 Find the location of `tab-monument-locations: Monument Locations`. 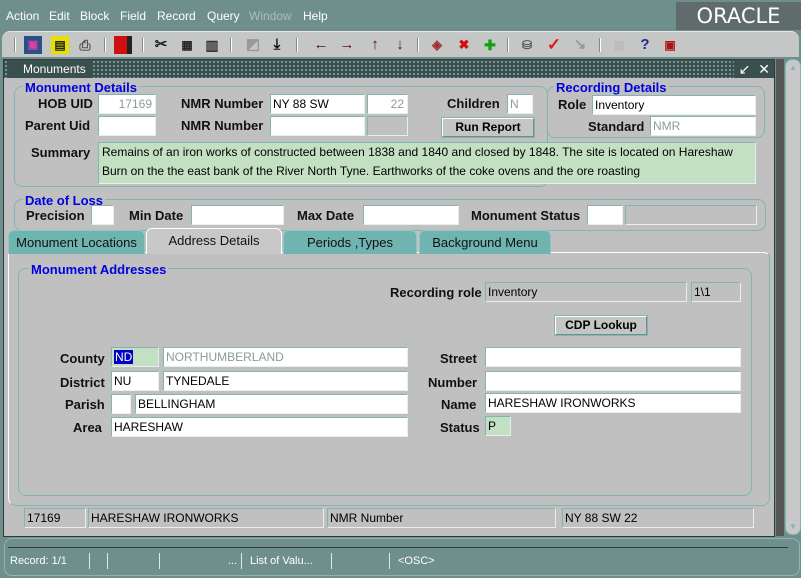

tab-monument-locations: Monument Locations is located at coordinates (76, 242).